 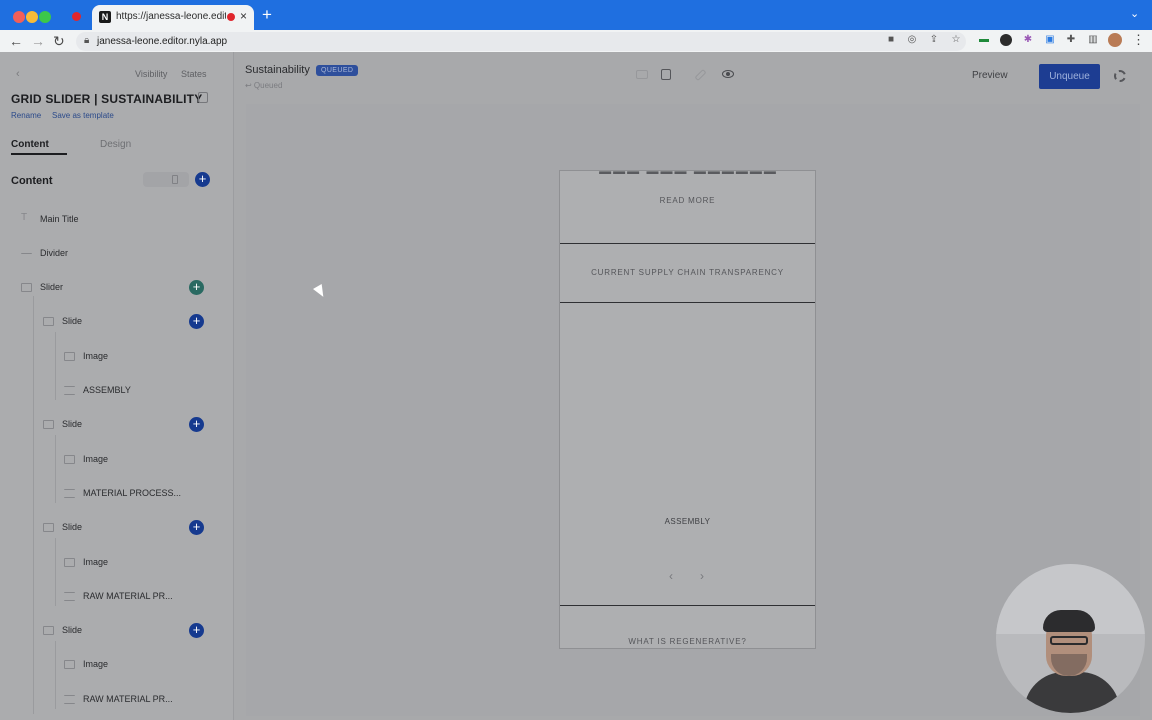 What do you see at coordinates (1050, 40) in the screenshot?
I see `extension-blue-icon: ▣` at bounding box center [1050, 40].